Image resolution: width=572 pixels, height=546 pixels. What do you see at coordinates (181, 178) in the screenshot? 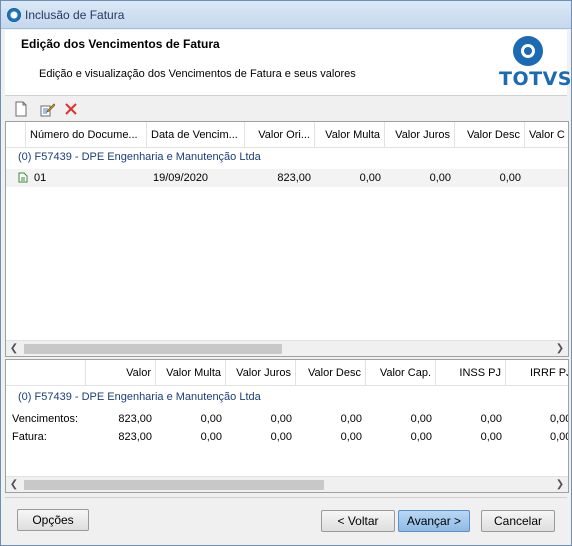
I see `cell-data-vencimento: 19/09/2020` at bounding box center [181, 178].